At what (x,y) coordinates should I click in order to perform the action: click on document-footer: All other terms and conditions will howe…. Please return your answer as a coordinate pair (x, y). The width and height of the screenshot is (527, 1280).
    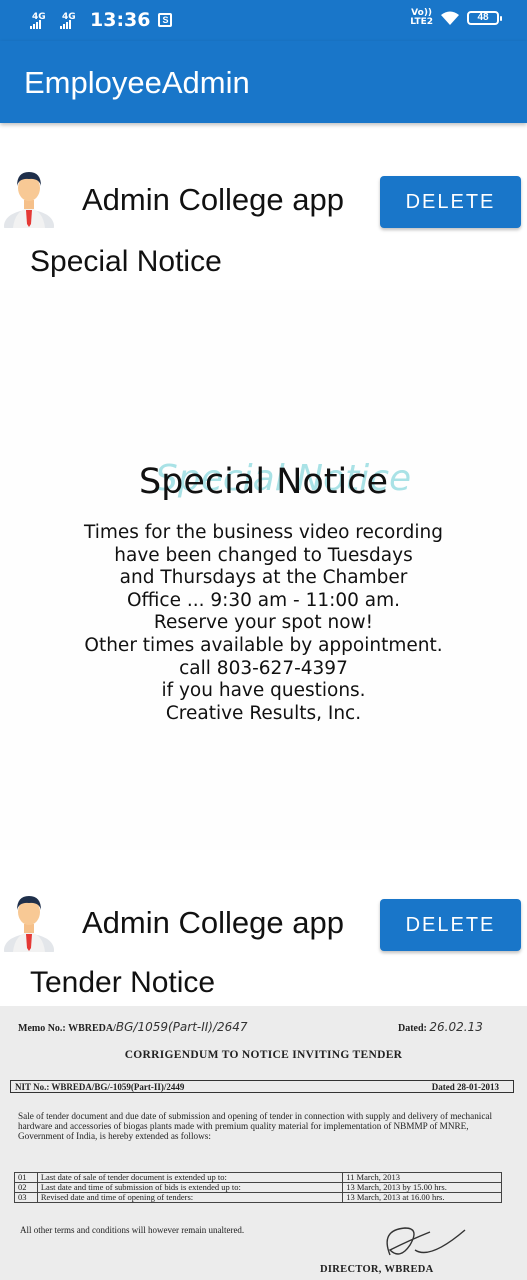
    Looking at the image, I should click on (132, 1230).